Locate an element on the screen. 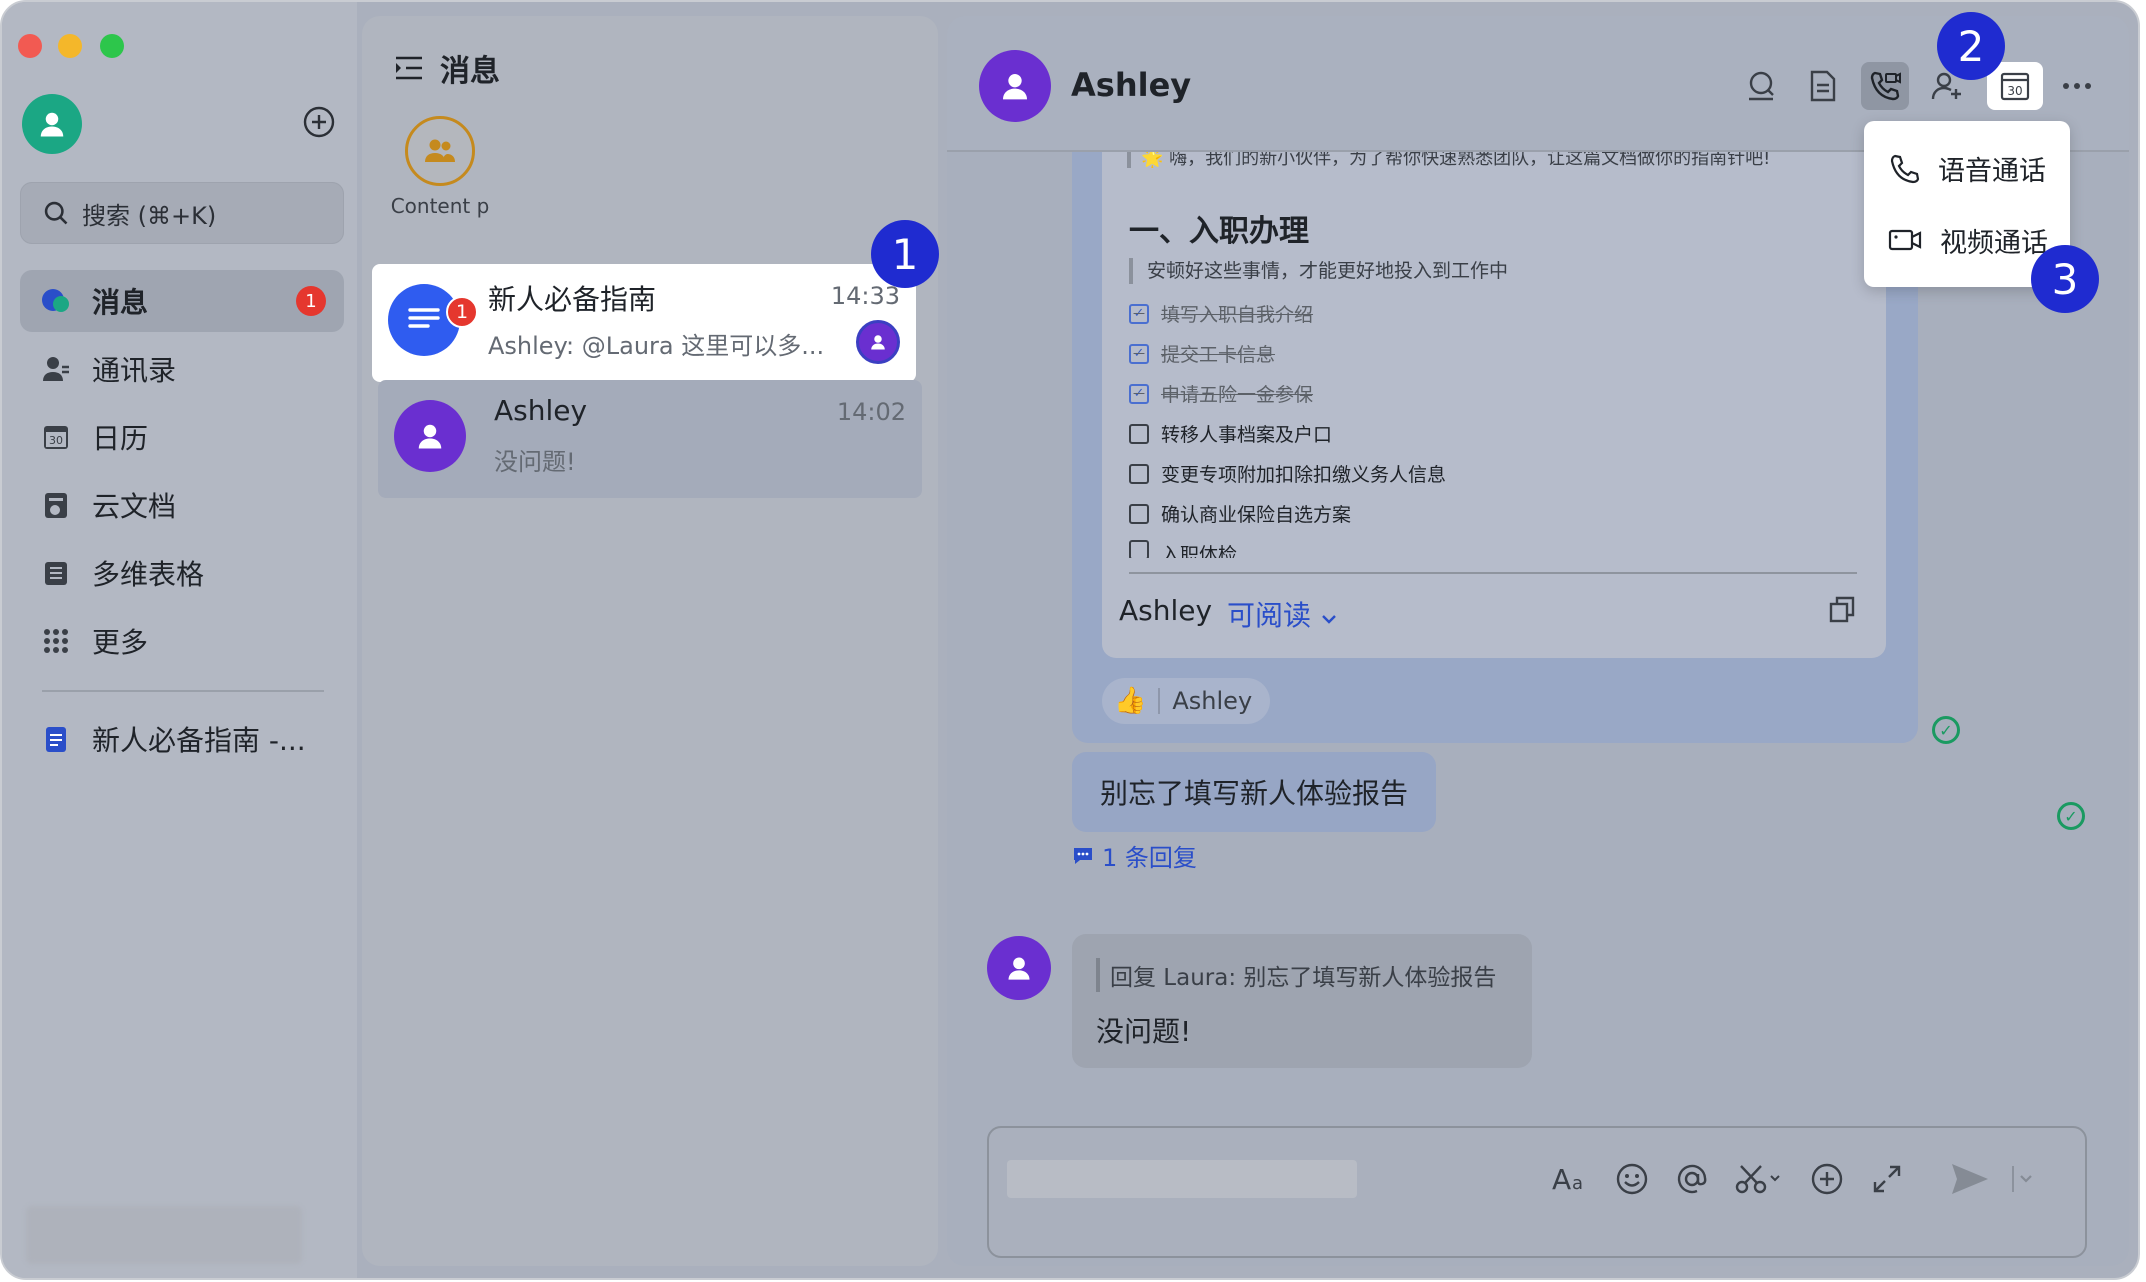  sidebar-item-label: 云文档 is located at coordinates (134, 506).